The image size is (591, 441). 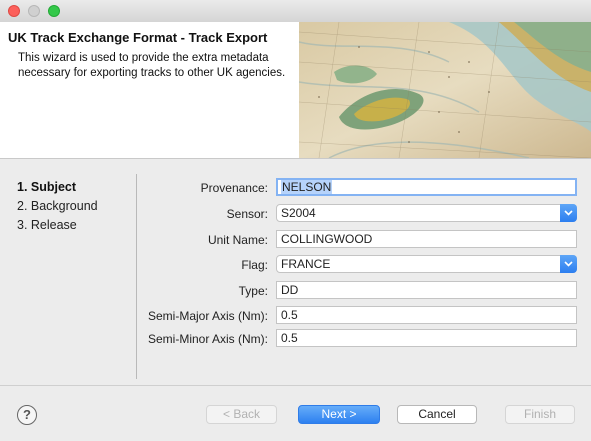 I want to click on sensor-label: Sensor:, so click(x=247, y=214).